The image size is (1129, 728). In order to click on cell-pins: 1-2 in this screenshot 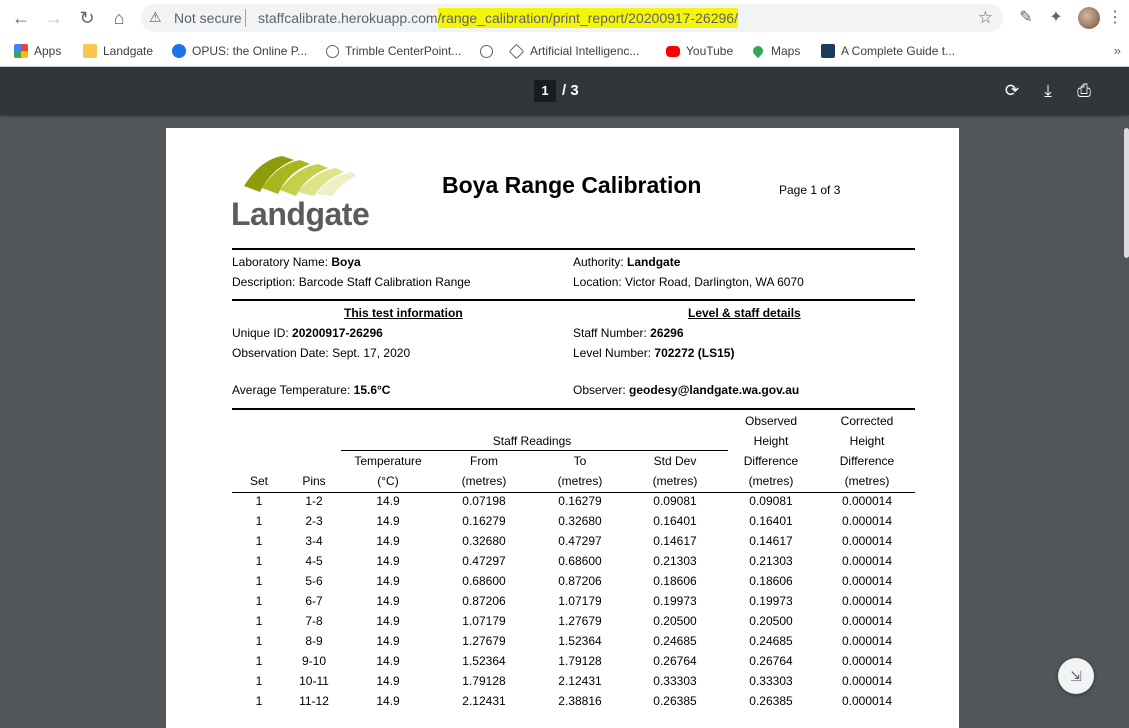, I will do `click(314, 501)`.